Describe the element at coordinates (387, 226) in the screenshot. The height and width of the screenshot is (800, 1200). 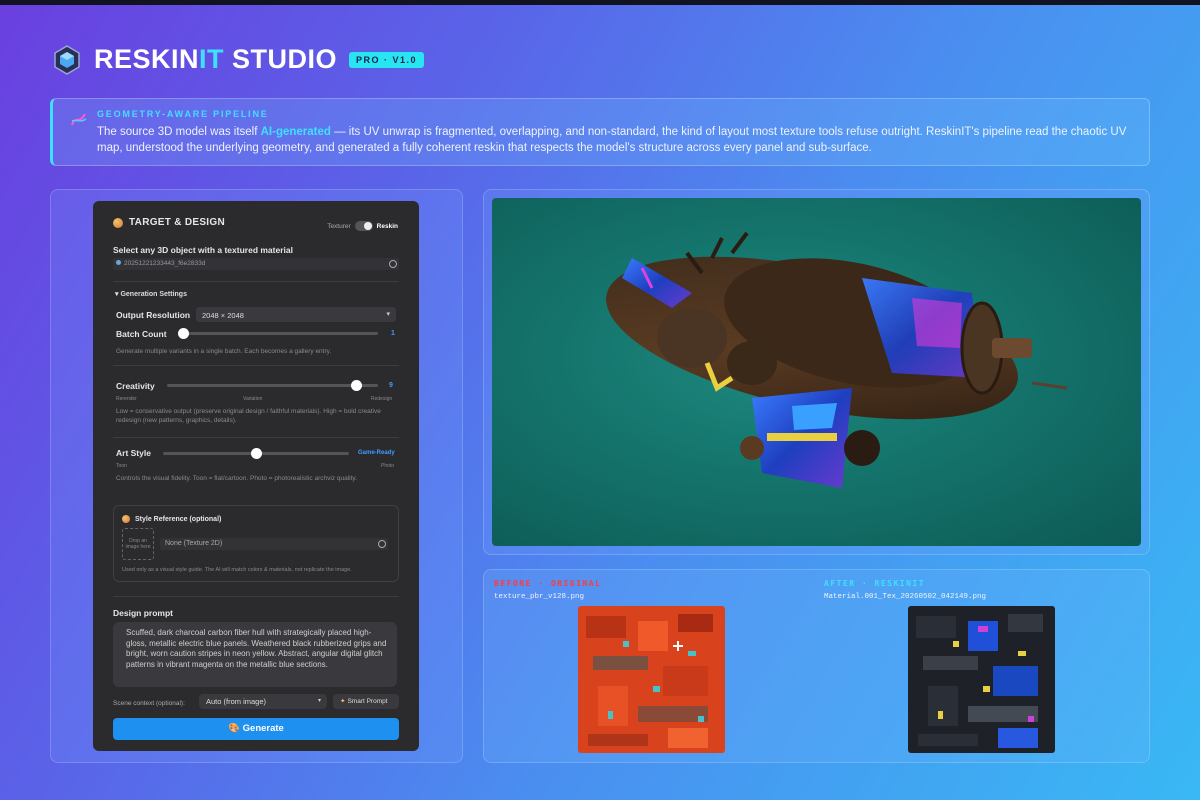
I see `mode-reskin-label: Reskin` at that location.